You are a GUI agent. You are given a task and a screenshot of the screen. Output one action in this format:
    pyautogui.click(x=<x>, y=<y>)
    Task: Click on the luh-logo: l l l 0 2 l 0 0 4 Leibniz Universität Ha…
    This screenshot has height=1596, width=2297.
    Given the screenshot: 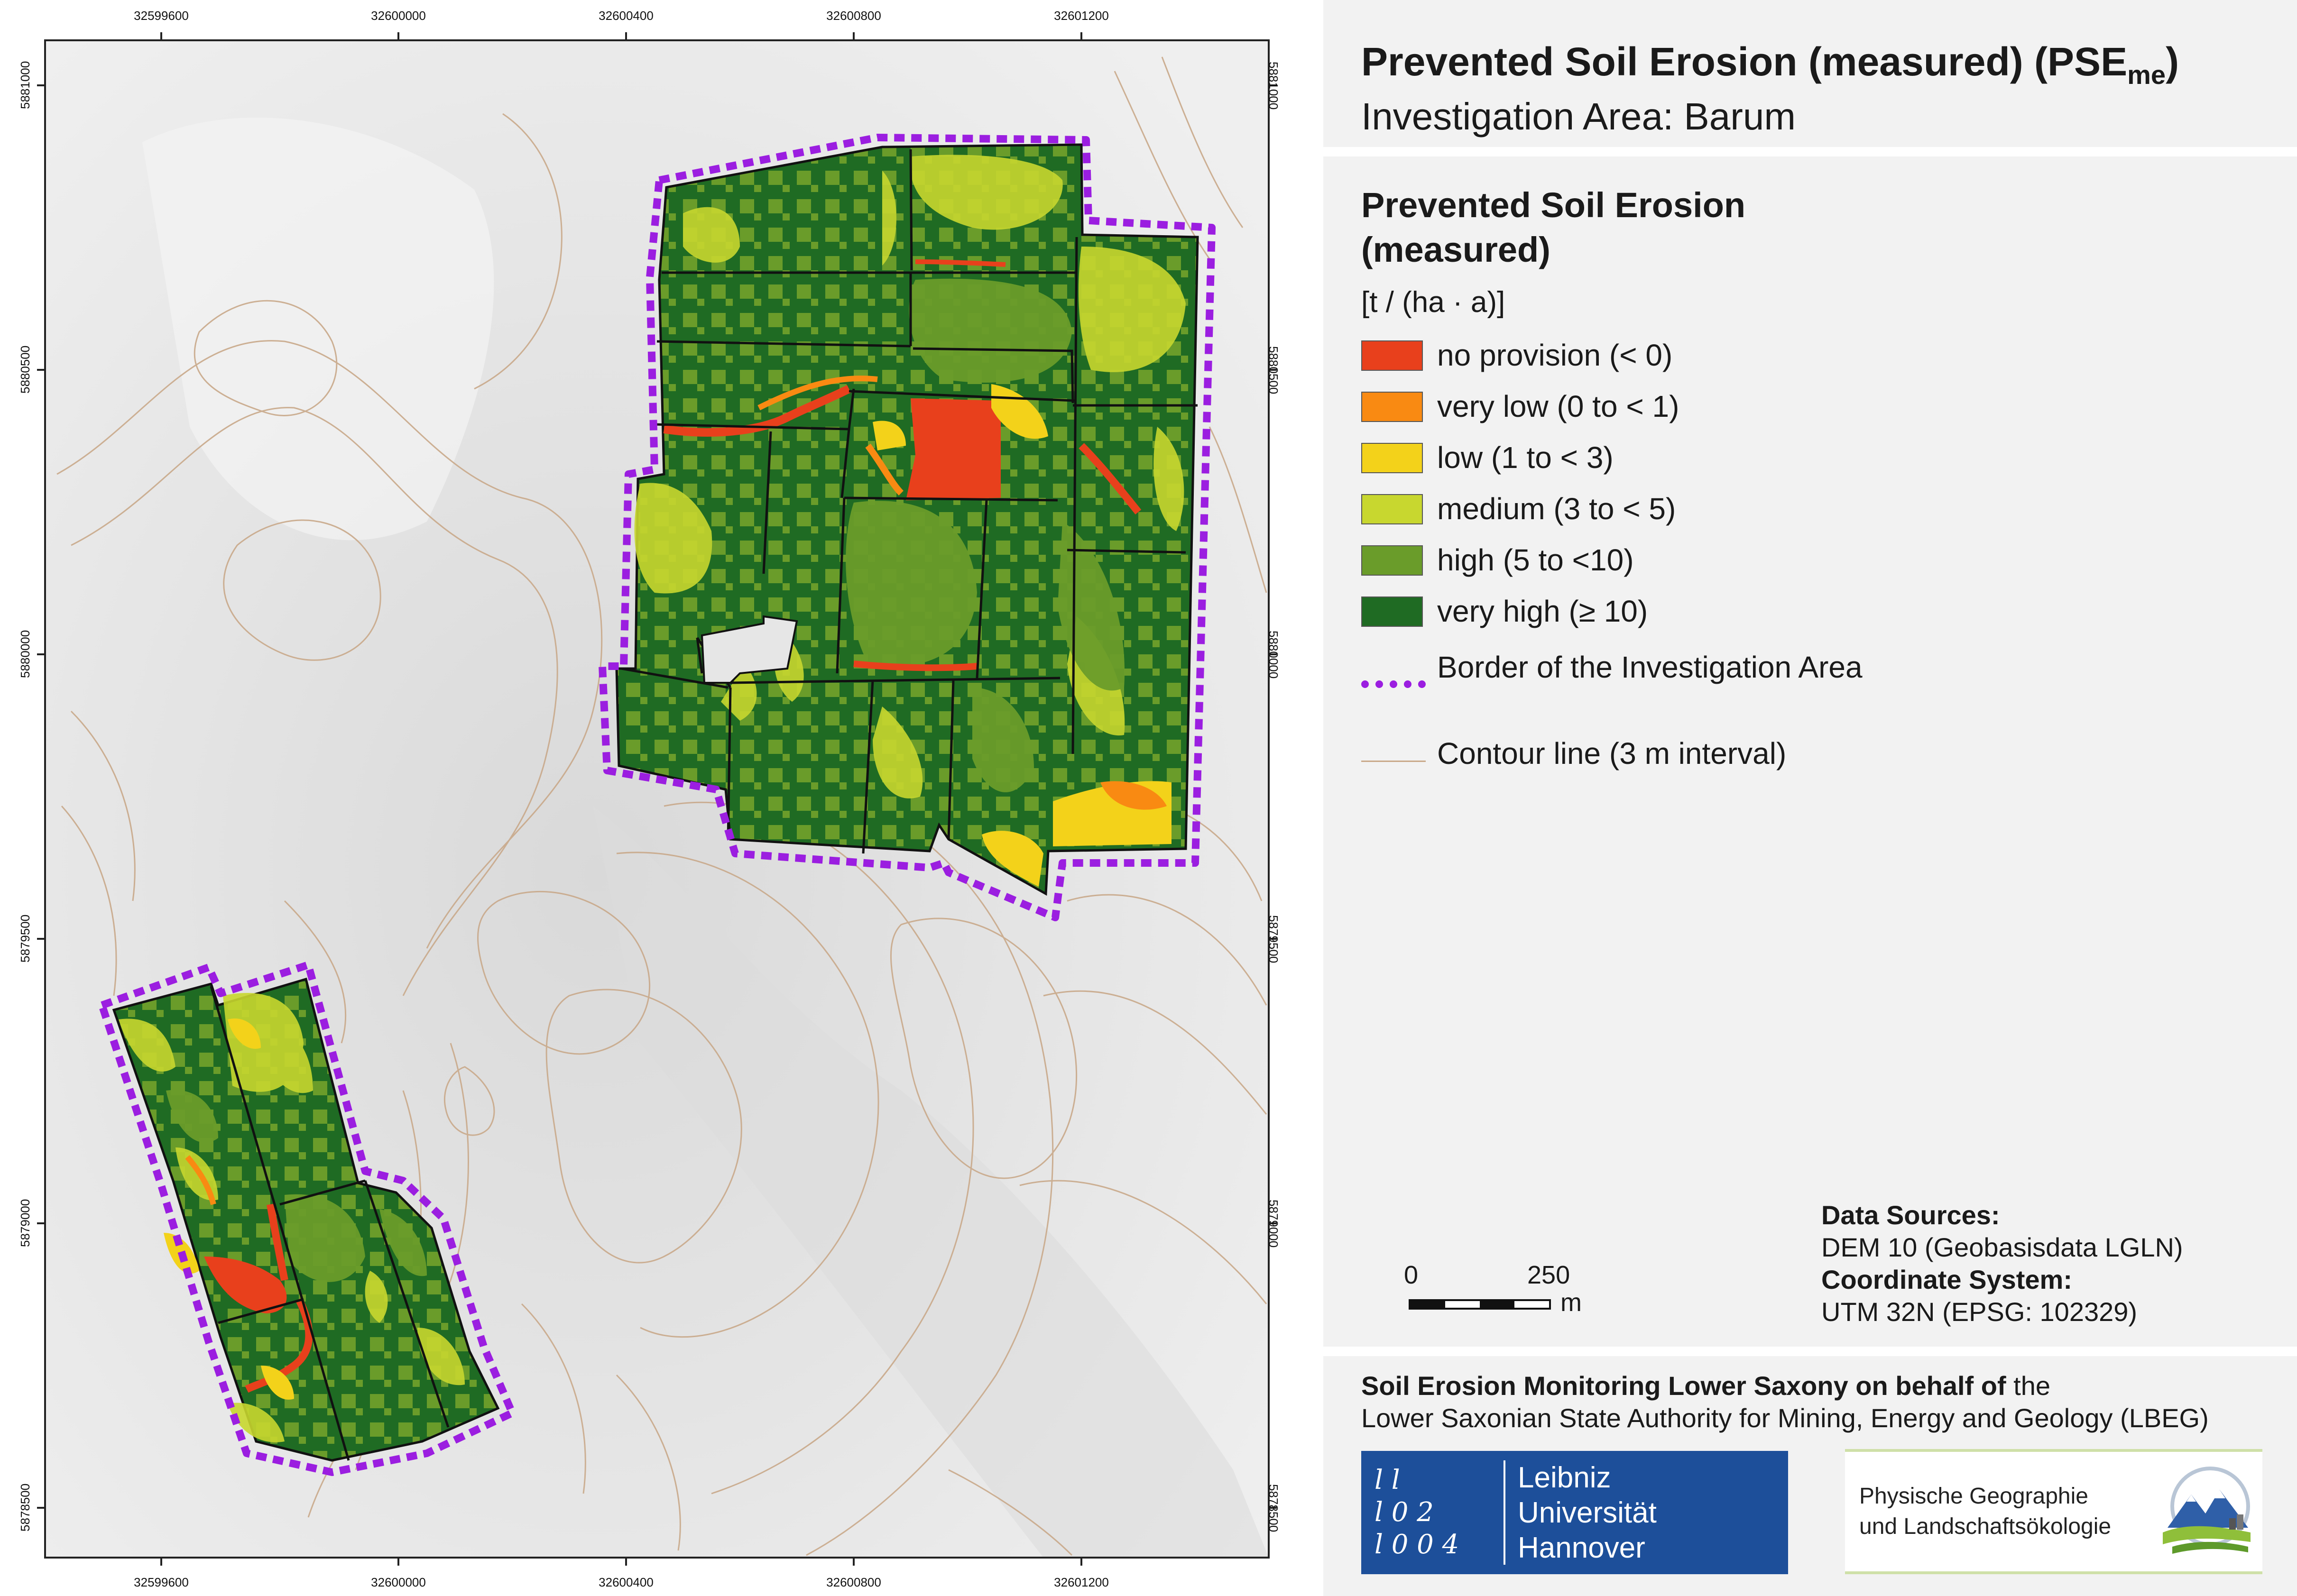 What is the action you would take?
    pyautogui.click(x=1574, y=1512)
    